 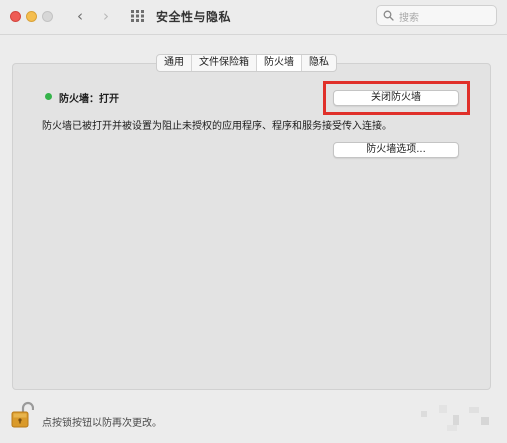 What do you see at coordinates (15, 16) in the screenshot?
I see `close-window-button` at bounding box center [15, 16].